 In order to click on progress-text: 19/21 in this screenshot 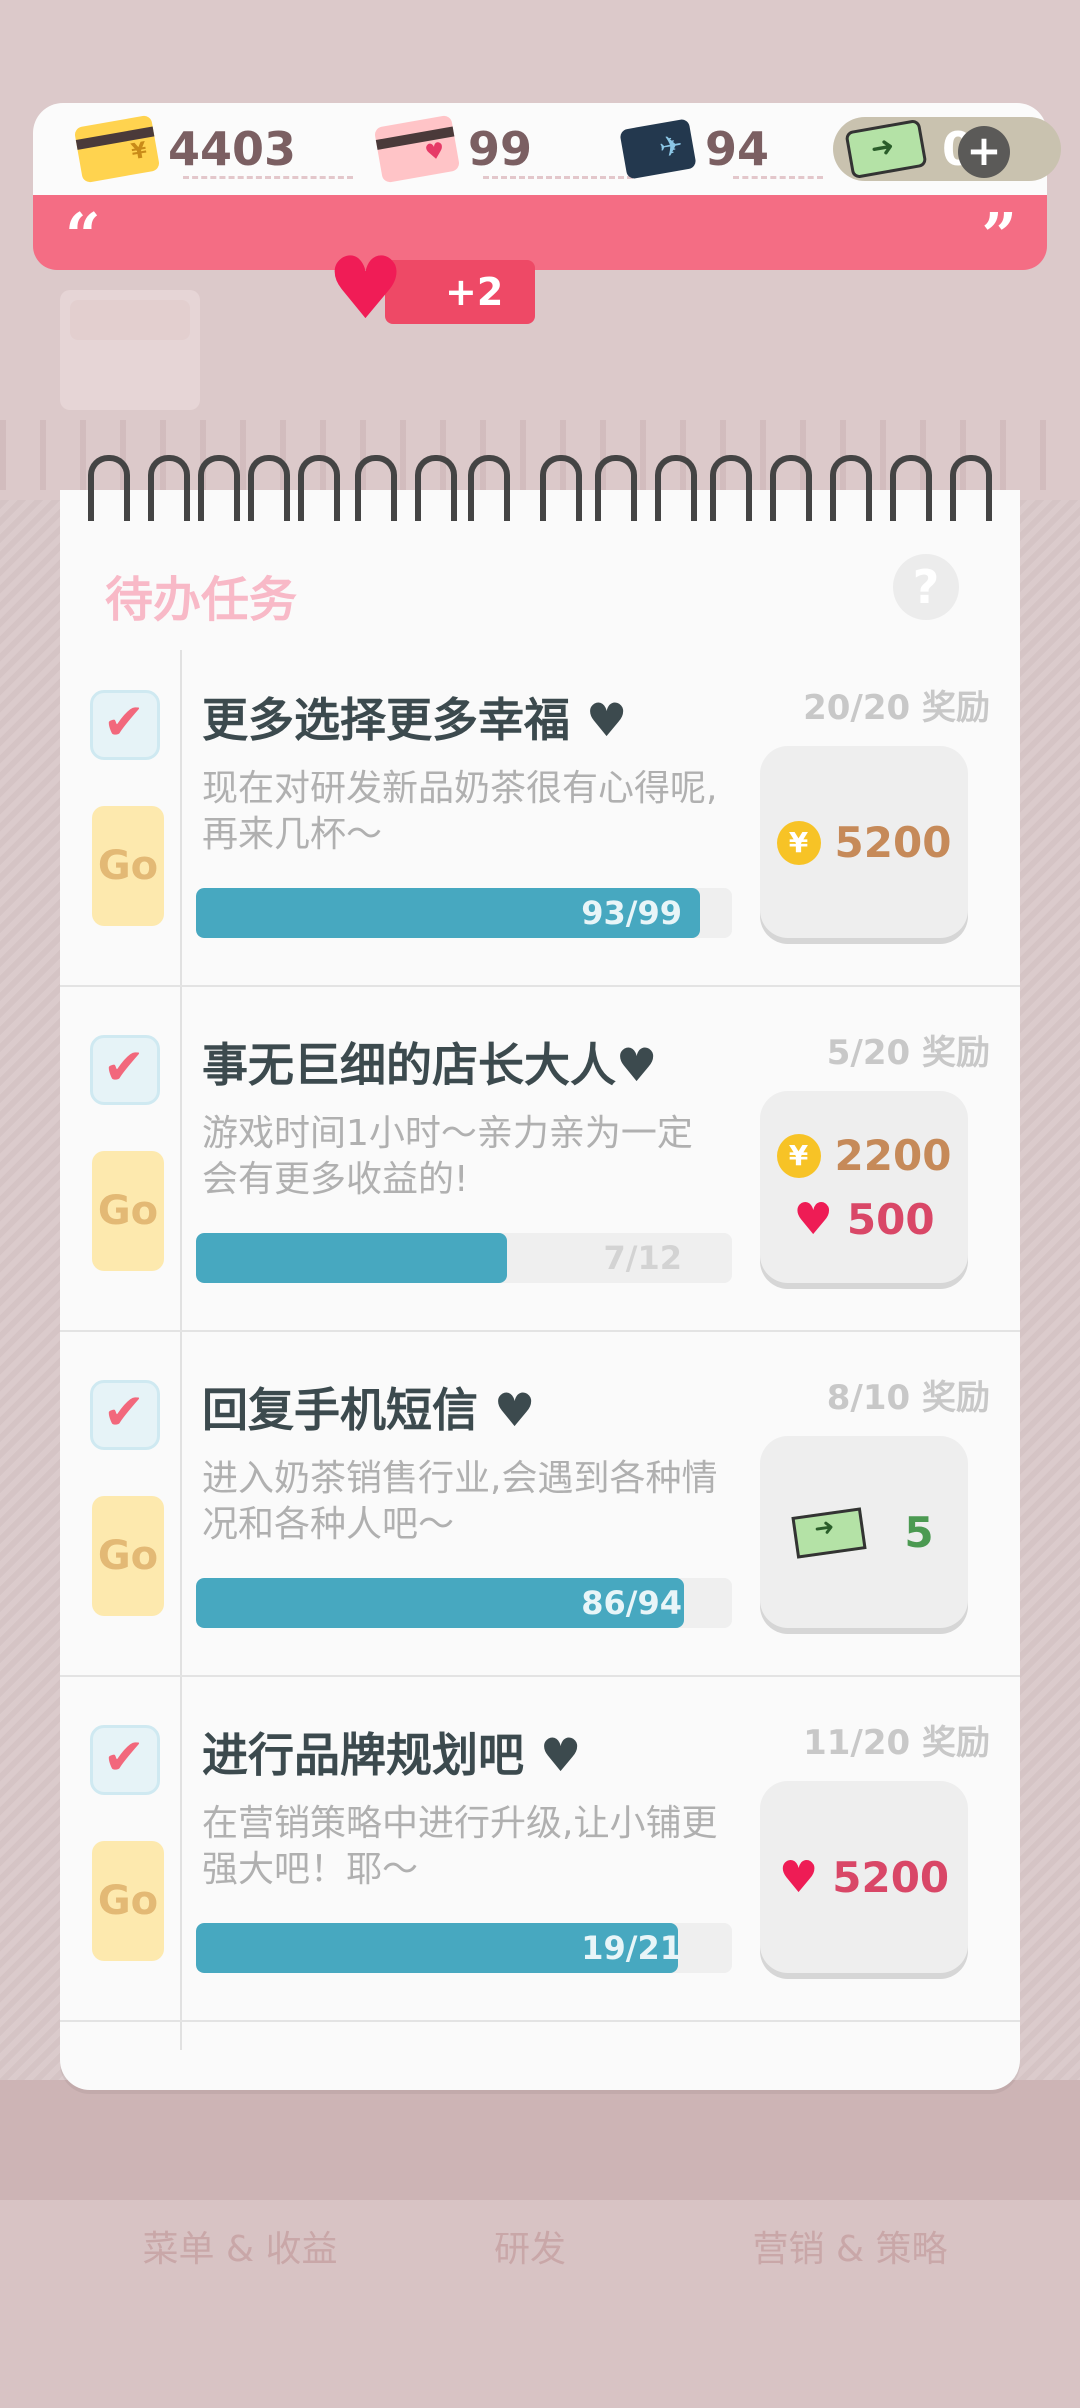, I will do `click(631, 1948)`.